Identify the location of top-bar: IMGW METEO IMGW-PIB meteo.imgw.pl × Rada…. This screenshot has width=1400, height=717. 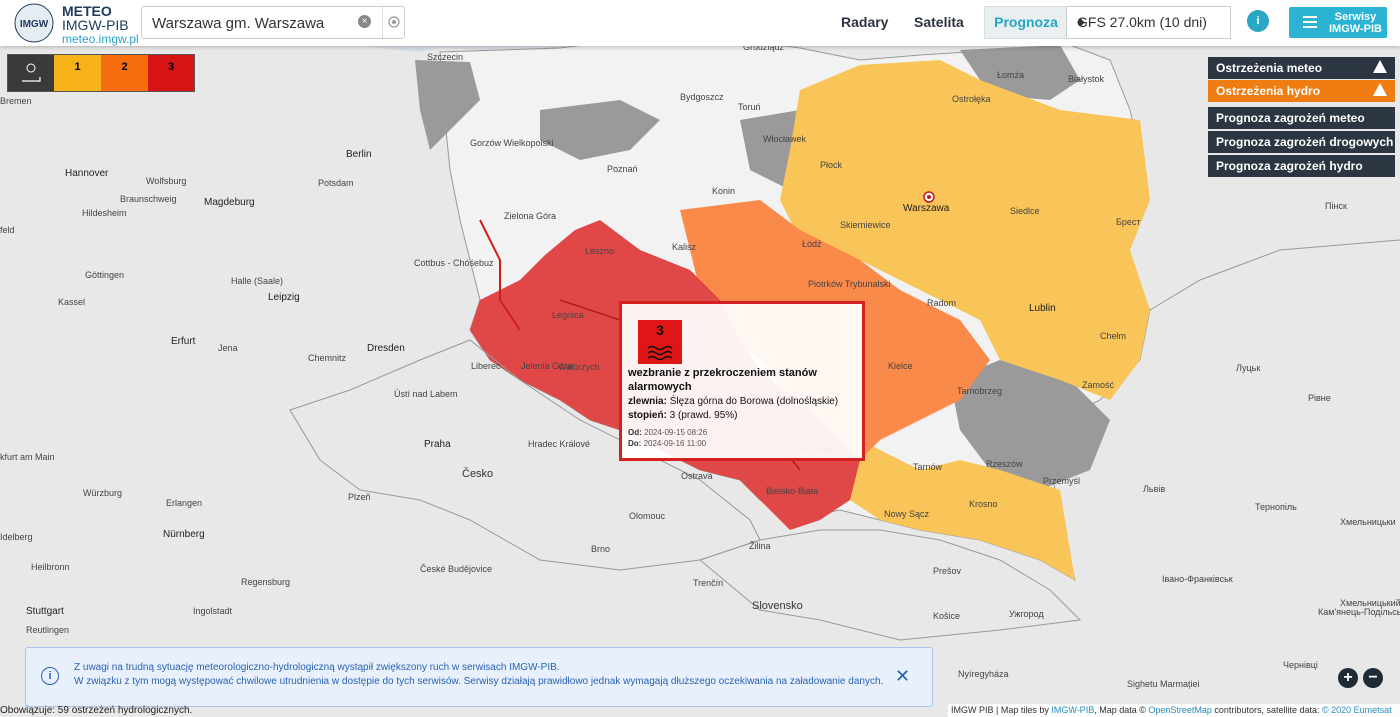
(700, 23).